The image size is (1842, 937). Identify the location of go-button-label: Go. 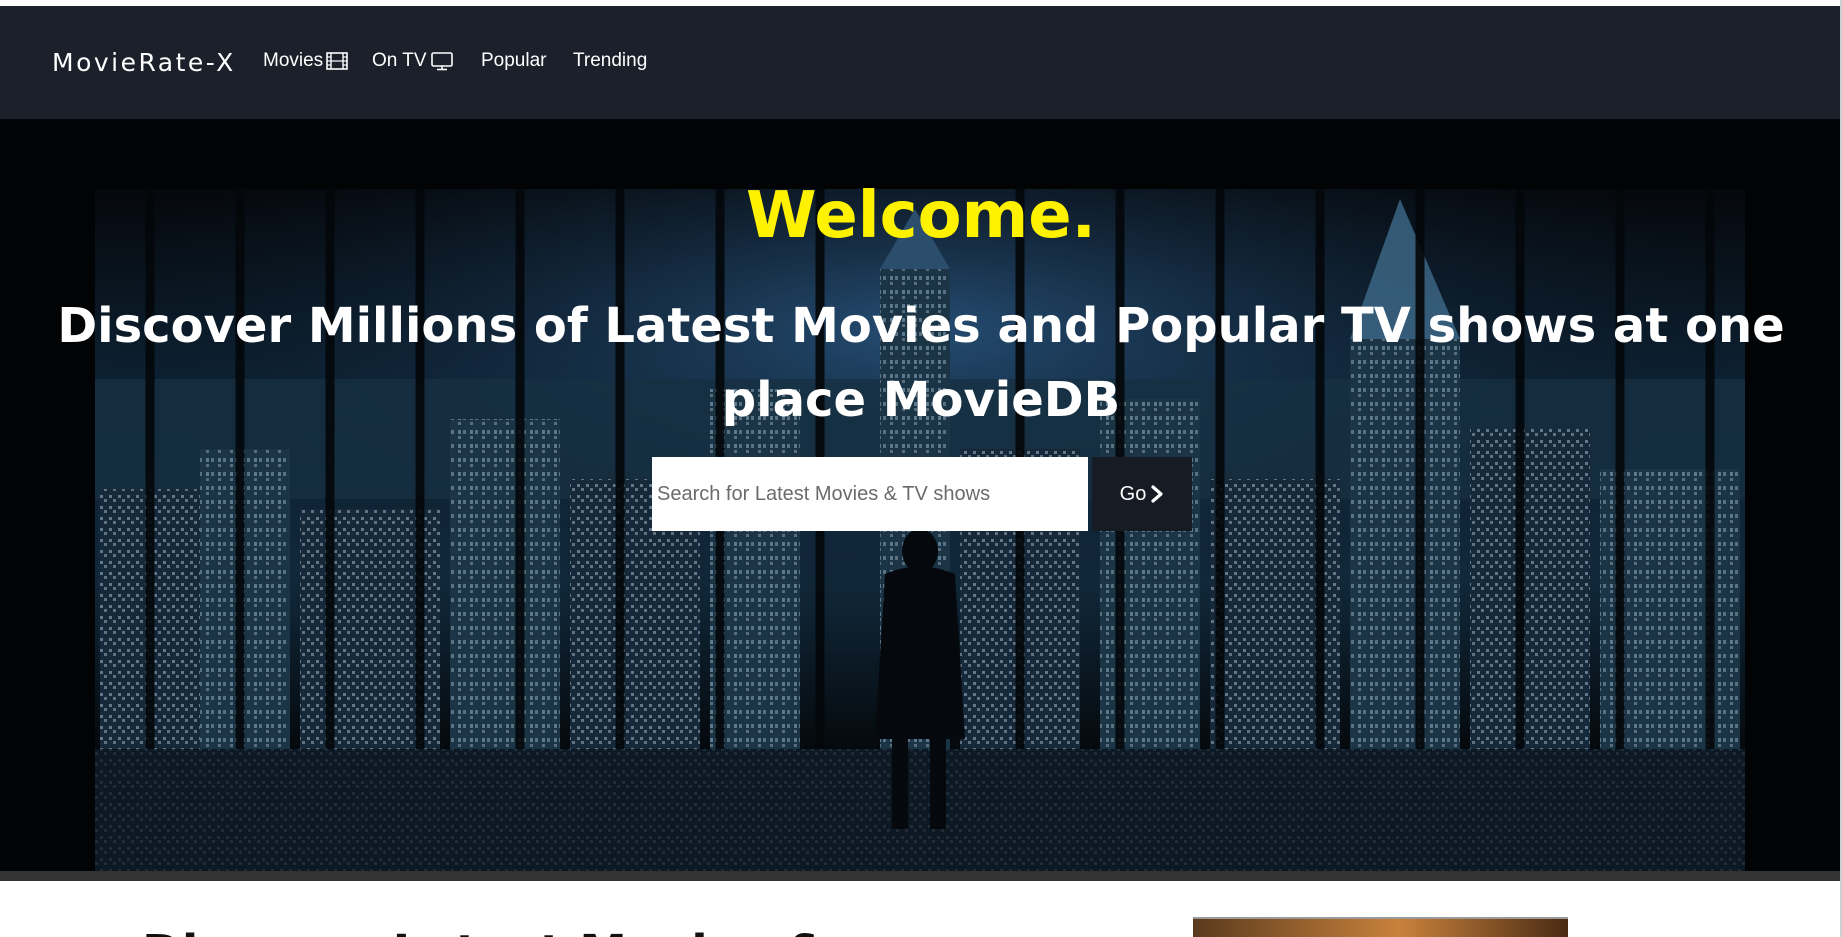
(1133, 493).